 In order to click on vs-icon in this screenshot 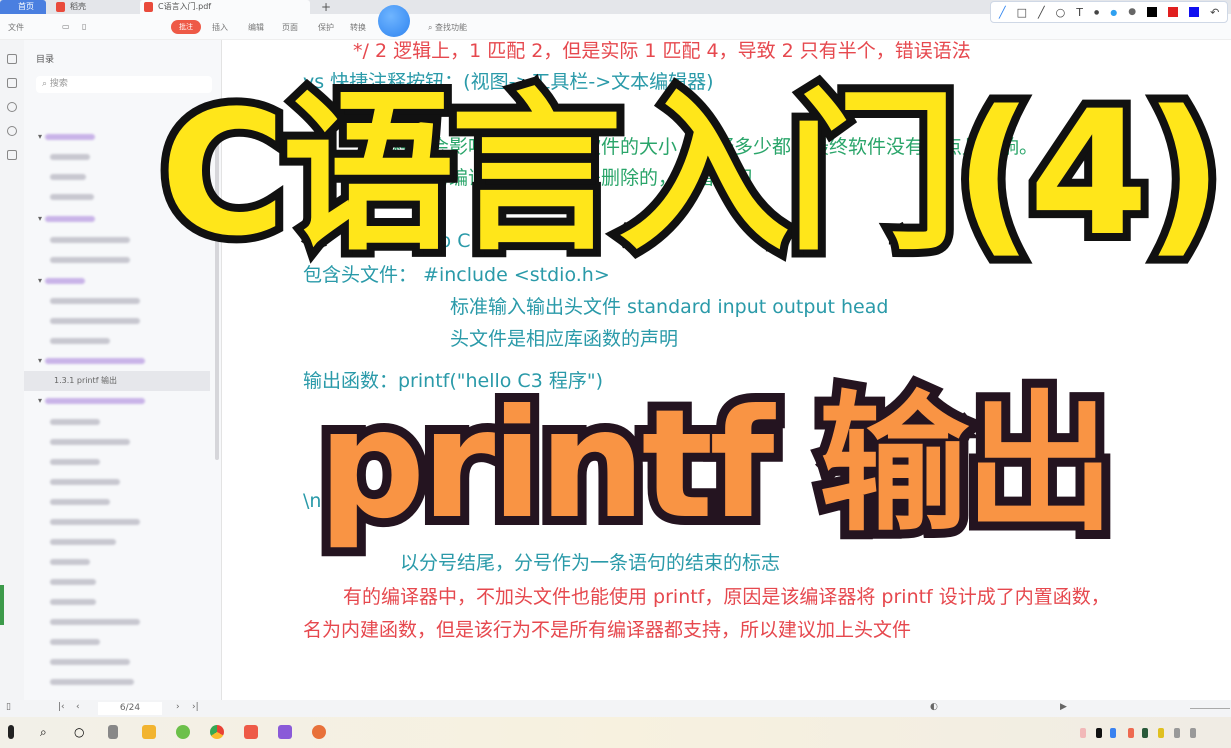, I will do `click(285, 732)`.